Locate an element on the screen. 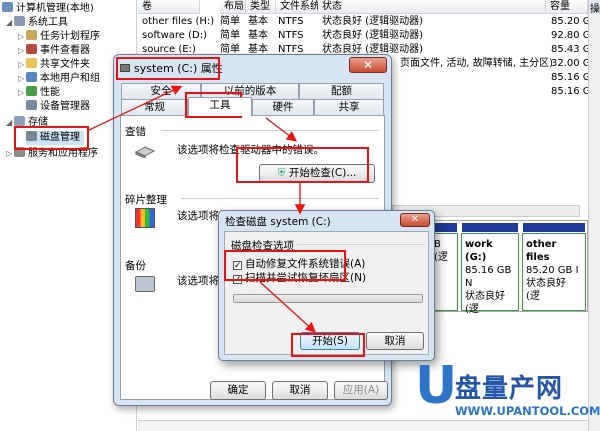 Image resolution: width=600 pixels, height=431 pixels. cancel-button: 取消 is located at coordinates (300, 390).